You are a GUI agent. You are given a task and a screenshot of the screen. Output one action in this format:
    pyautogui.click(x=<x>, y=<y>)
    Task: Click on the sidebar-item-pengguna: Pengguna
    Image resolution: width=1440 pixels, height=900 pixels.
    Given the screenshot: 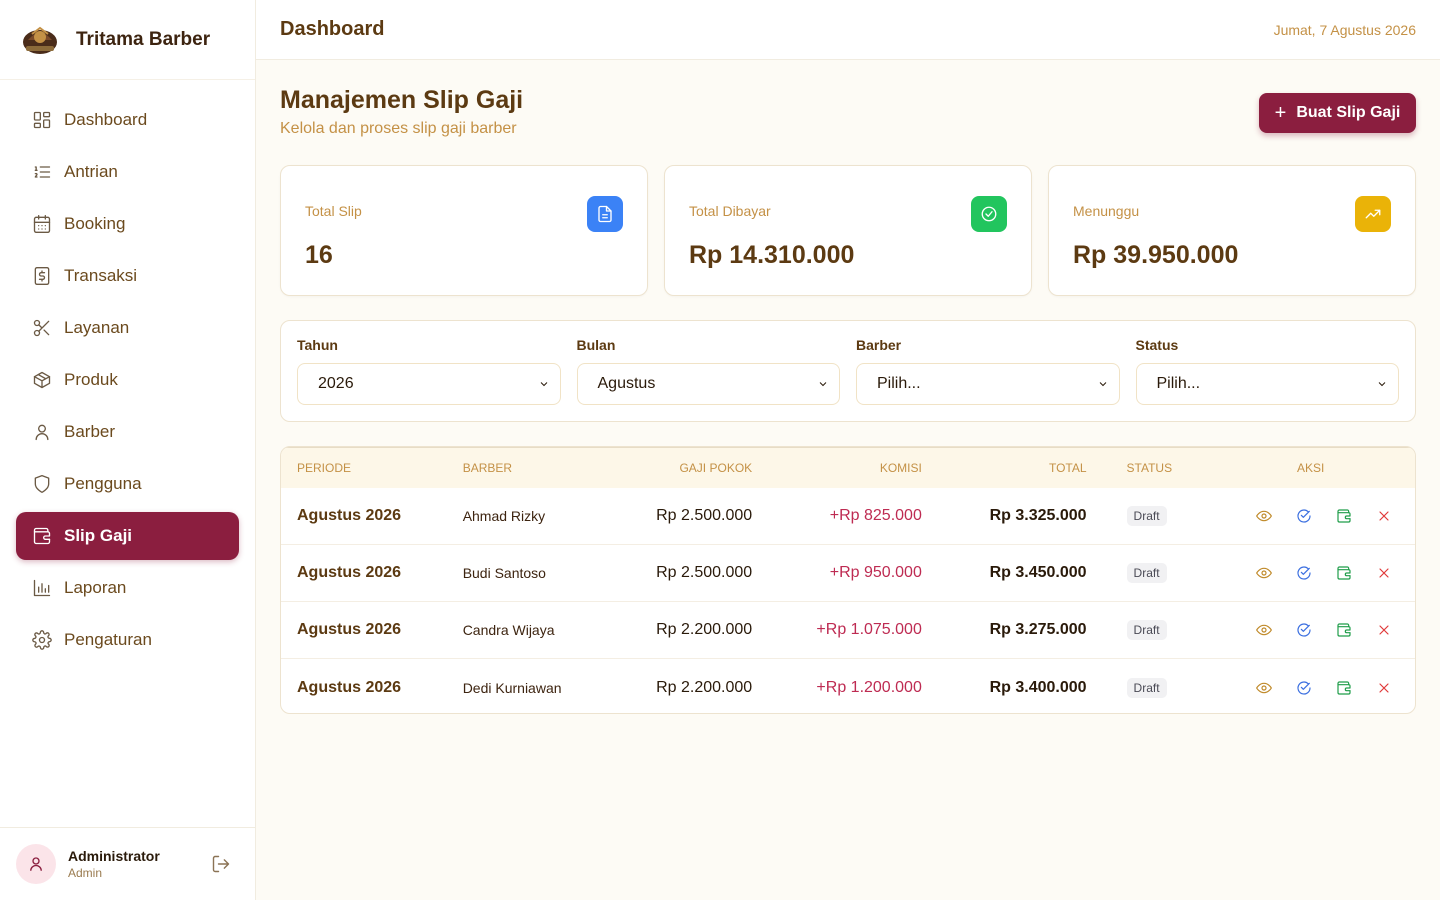 What is the action you would take?
    pyautogui.click(x=127, y=484)
    